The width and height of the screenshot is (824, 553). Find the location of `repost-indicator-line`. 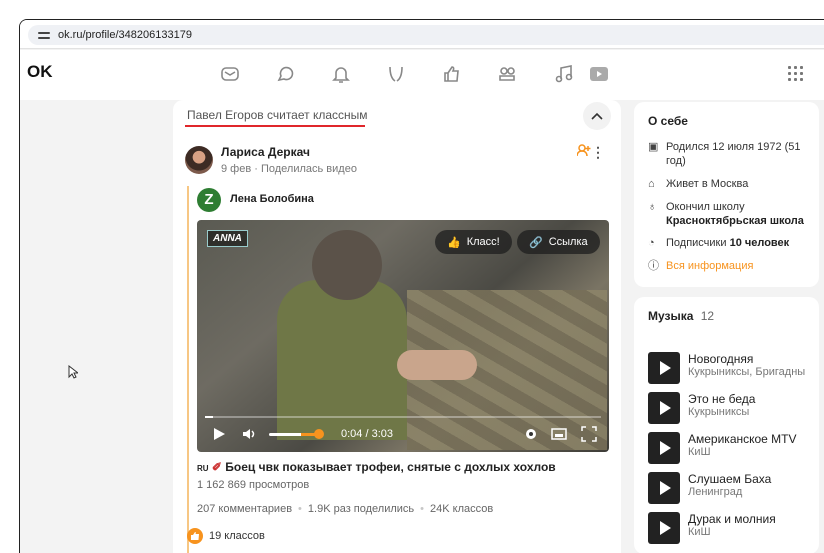

repost-indicator-line is located at coordinates (188, 369).